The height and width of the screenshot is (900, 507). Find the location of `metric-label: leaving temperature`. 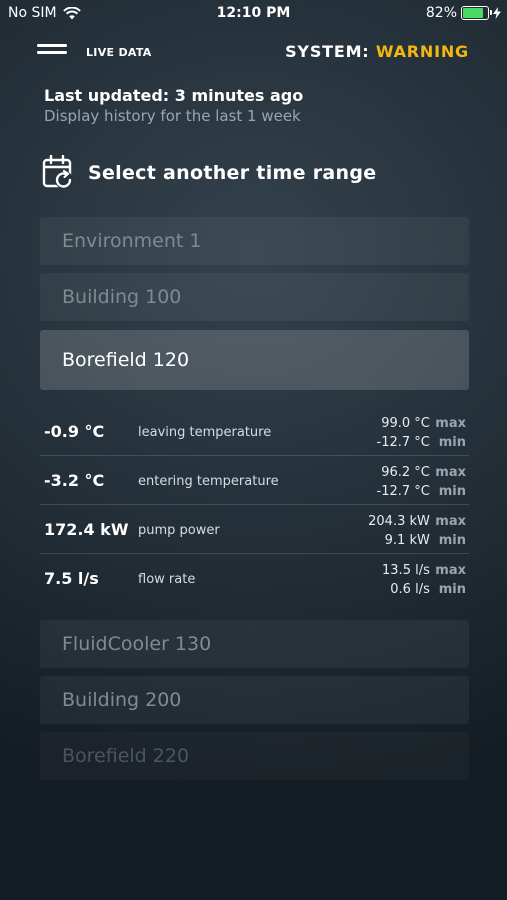

metric-label: leaving temperature is located at coordinates (205, 432).